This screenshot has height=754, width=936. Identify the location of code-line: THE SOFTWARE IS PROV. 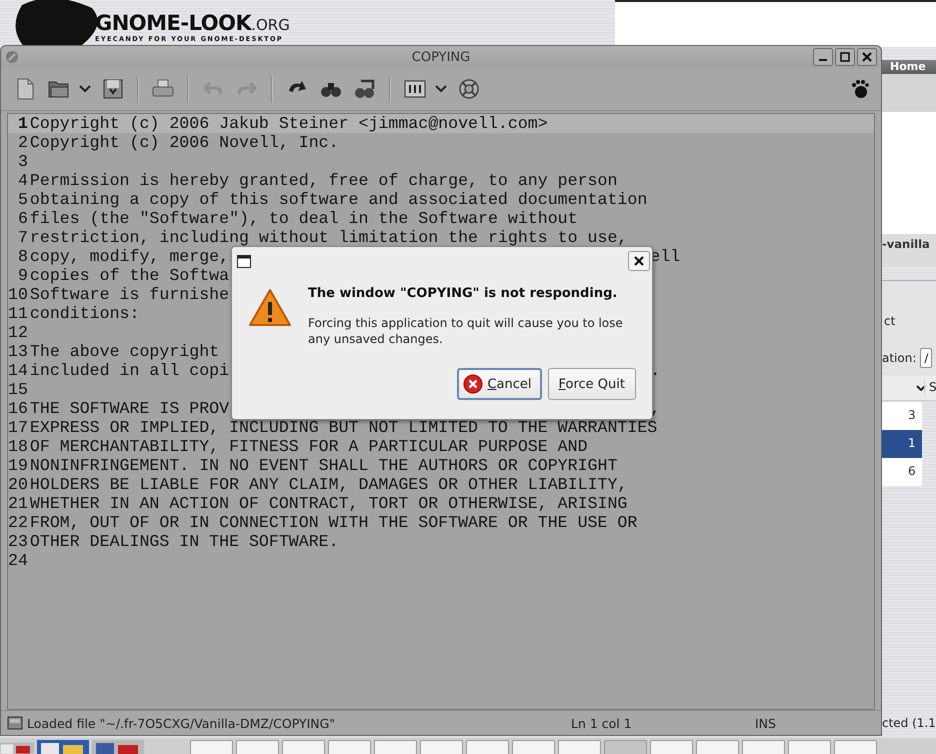
(130, 408).